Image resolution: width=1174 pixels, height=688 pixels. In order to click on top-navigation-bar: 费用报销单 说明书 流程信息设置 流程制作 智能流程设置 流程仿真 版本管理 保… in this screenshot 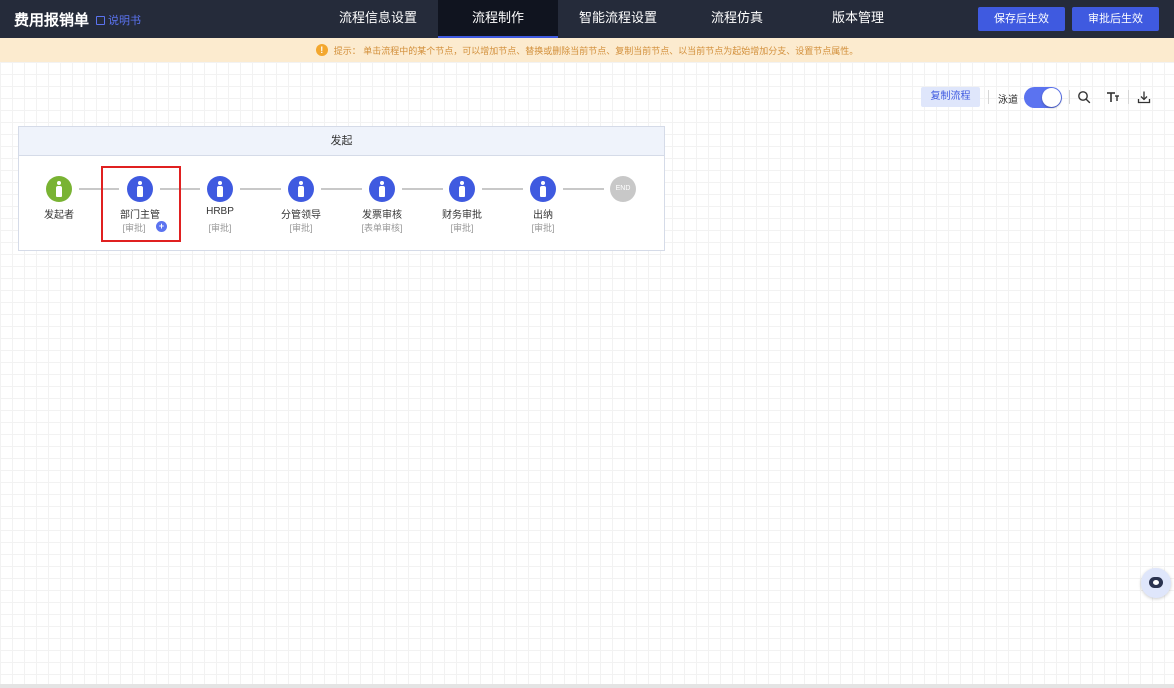, I will do `click(587, 19)`.